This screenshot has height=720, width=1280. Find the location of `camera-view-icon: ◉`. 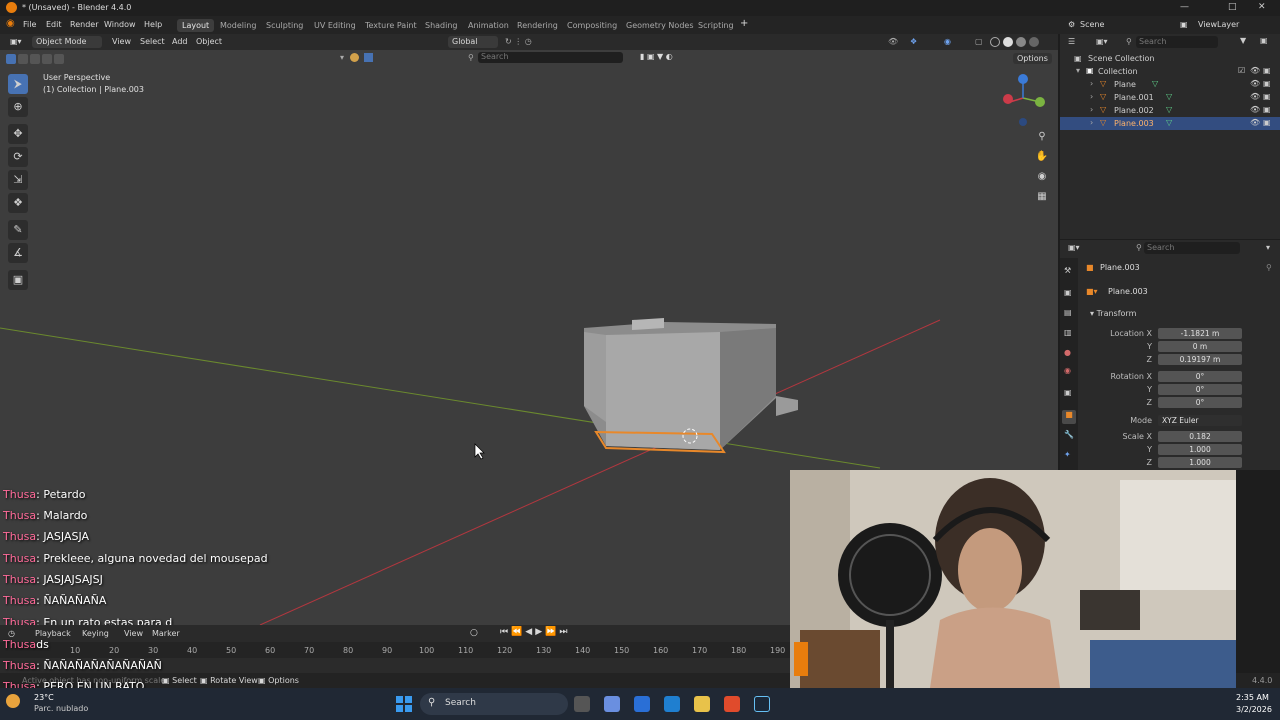

camera-view-icon: ◉ is located at coordinates (1042, 177).